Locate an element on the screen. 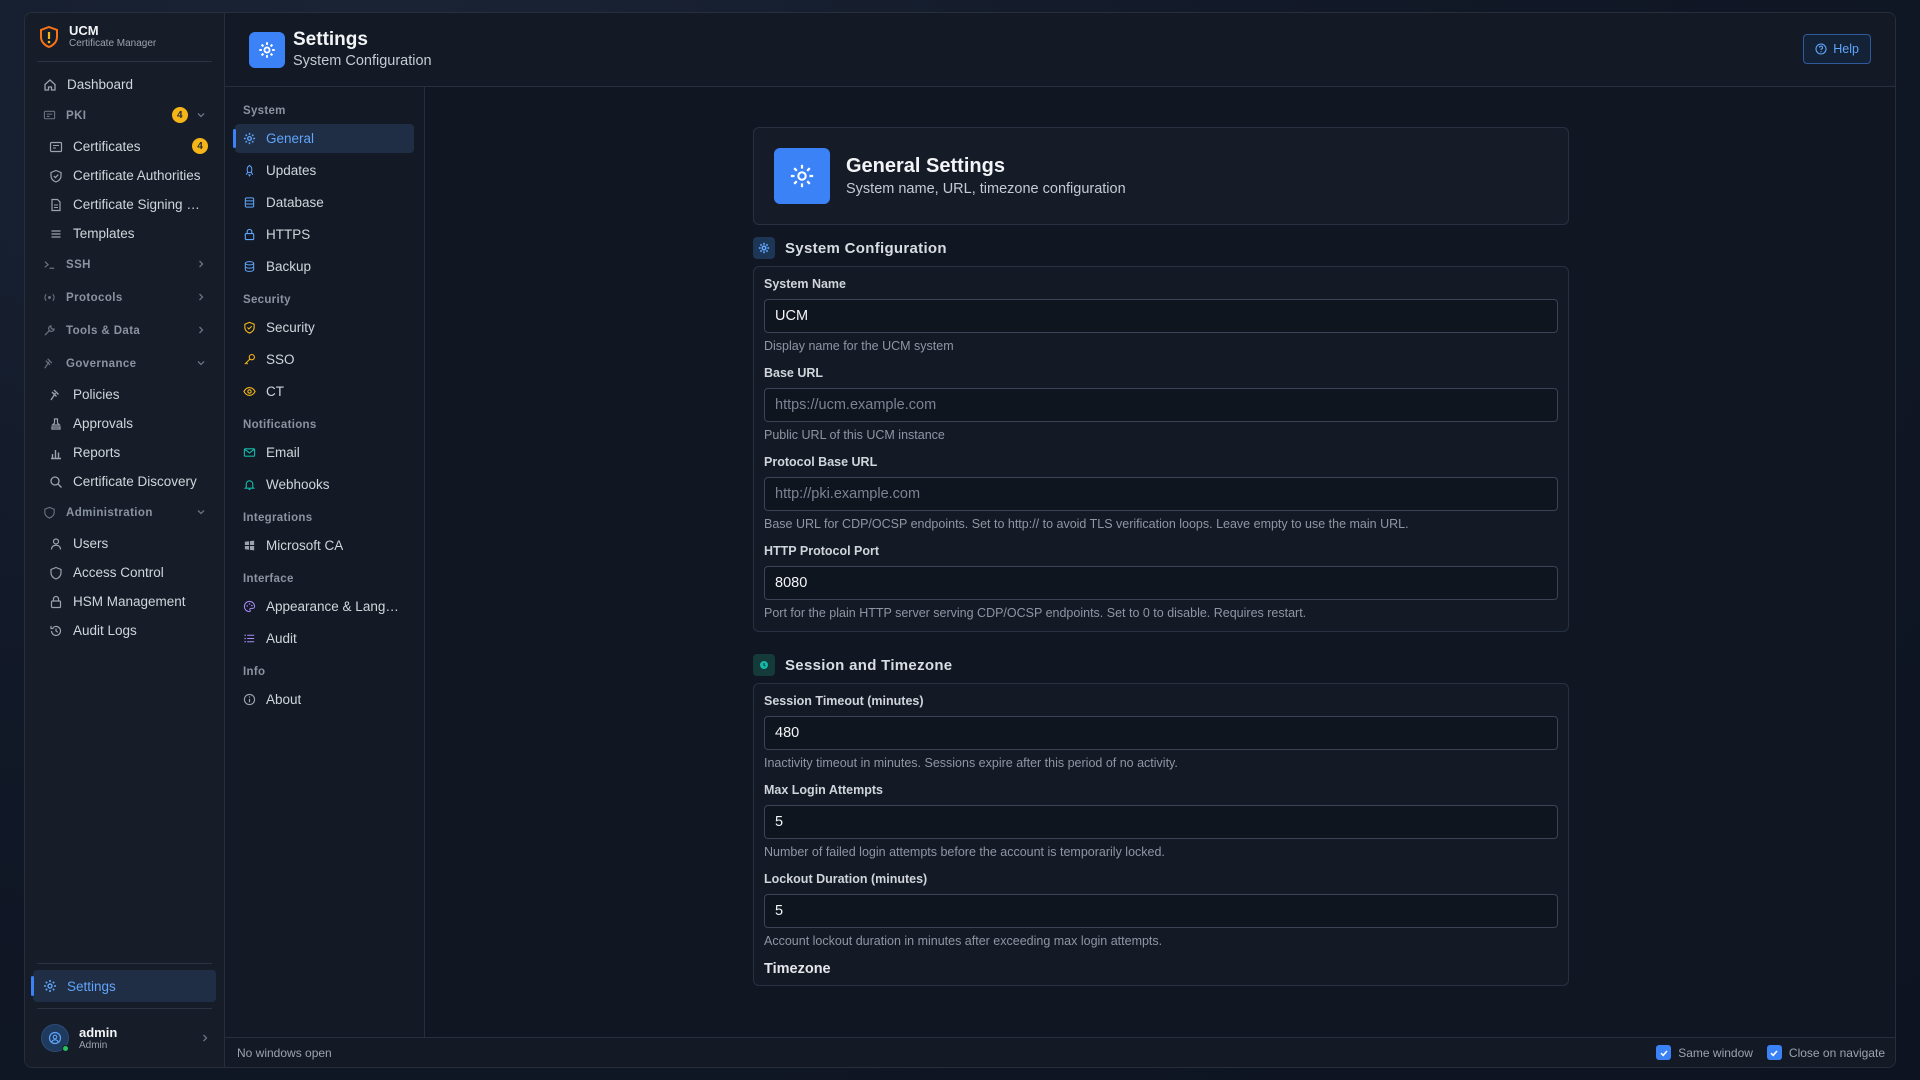 The image size is (1920, 1080). settings-nav-label: HTTPS is located at coordinates (288, 234).